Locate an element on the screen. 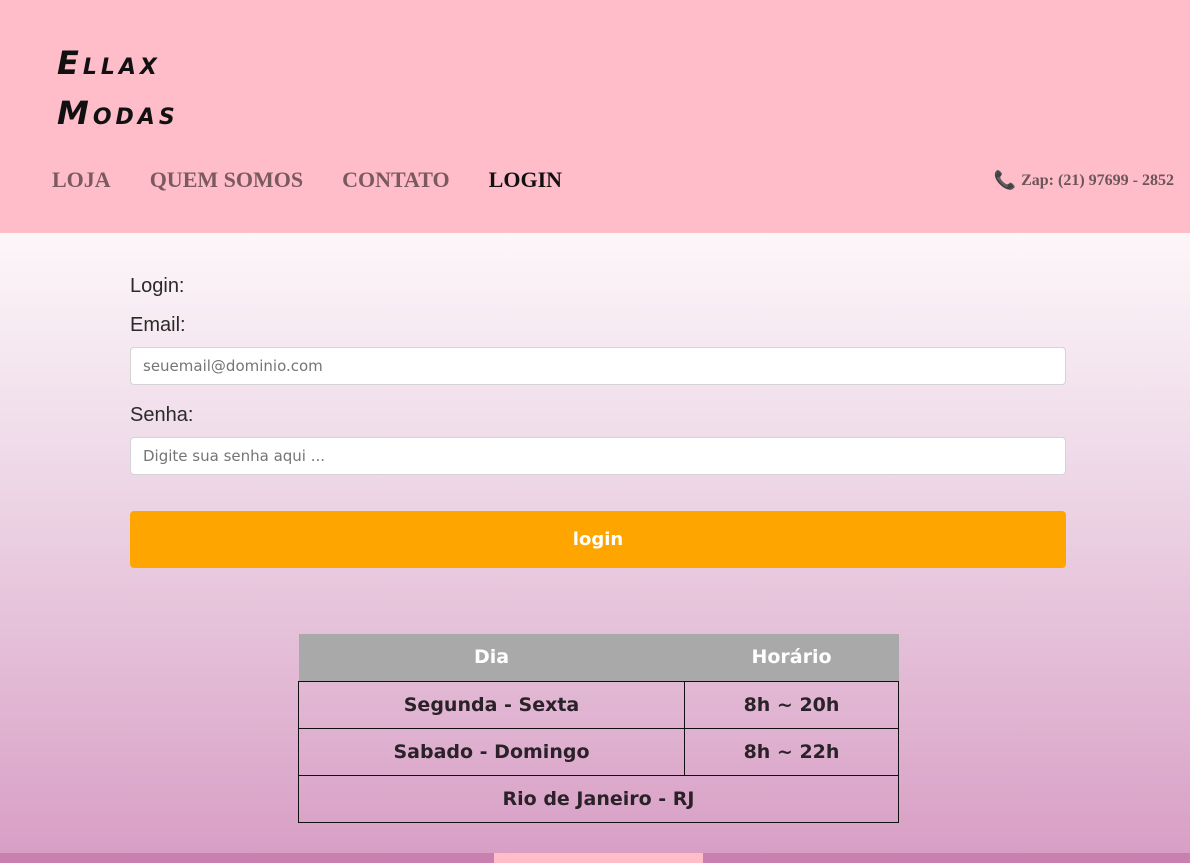 The image size is (1190, 863). logo: Ellax Modas is located at coordinates (157, 88).